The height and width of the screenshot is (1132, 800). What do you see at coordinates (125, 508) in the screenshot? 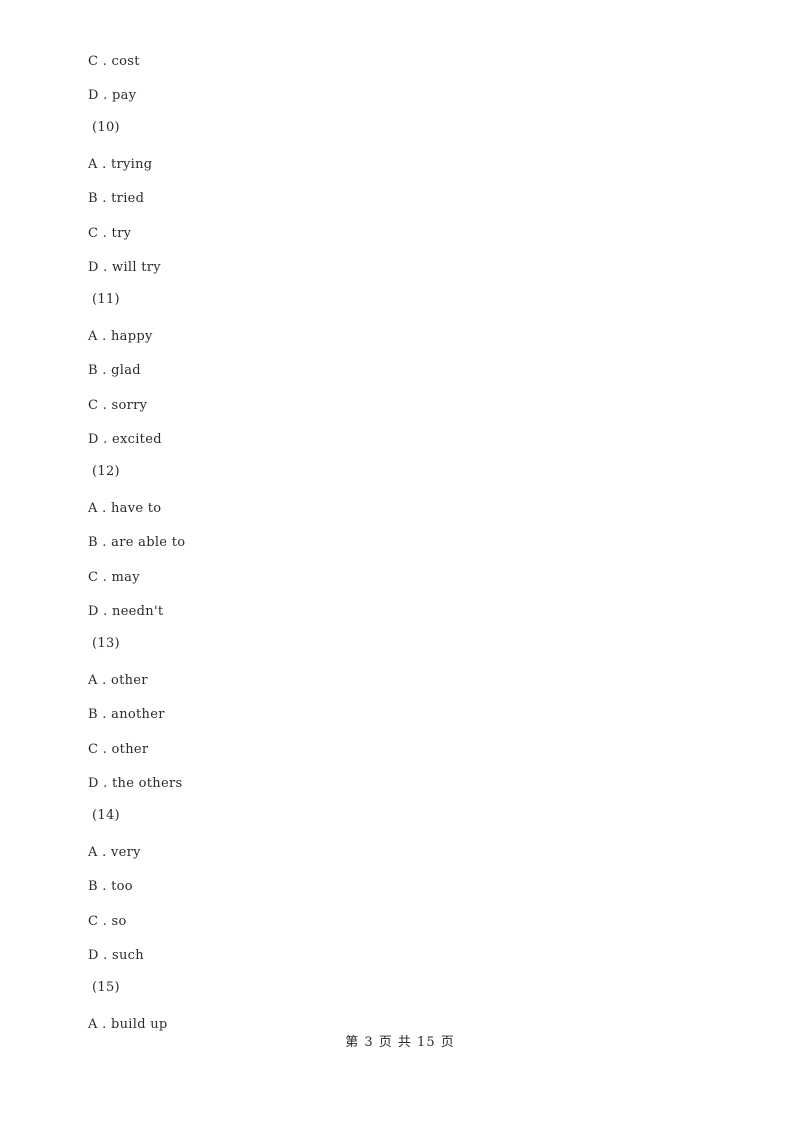
I see `option-a: A . have to` at bounding box center [125, 508].